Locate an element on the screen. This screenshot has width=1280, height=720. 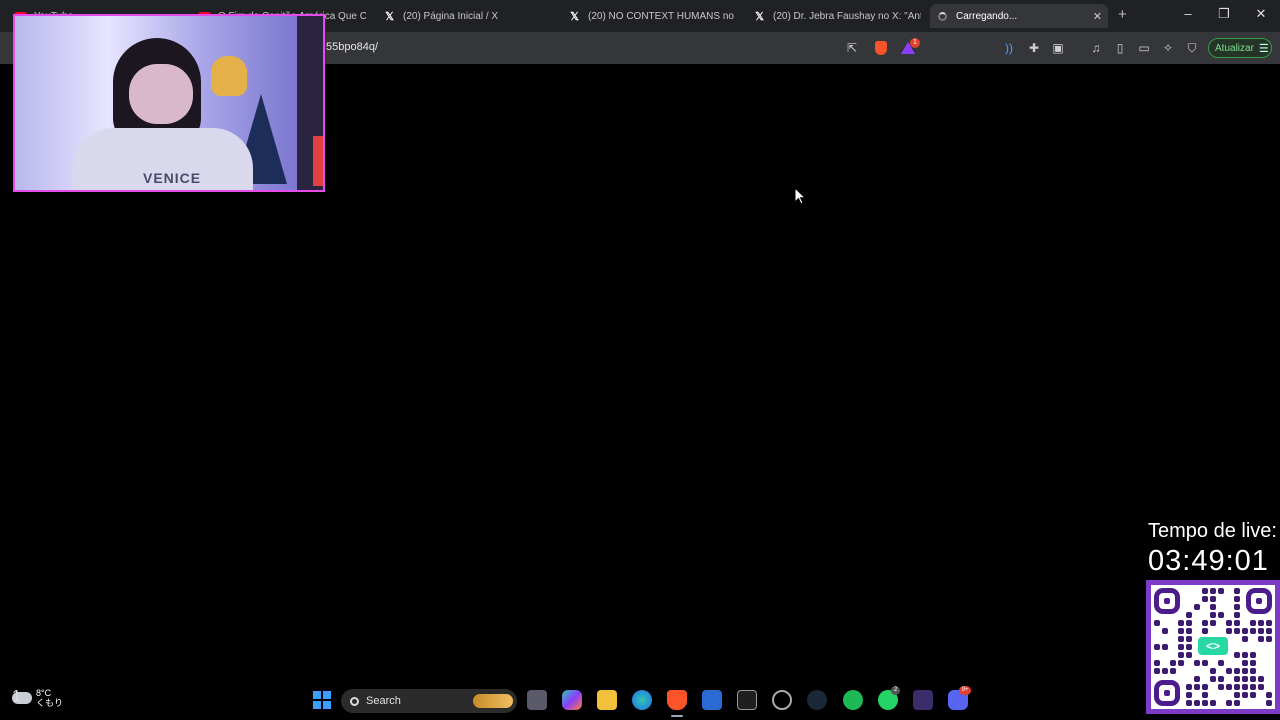
update-button: Atualizar ☰ is located at coordinates (1240, 48).